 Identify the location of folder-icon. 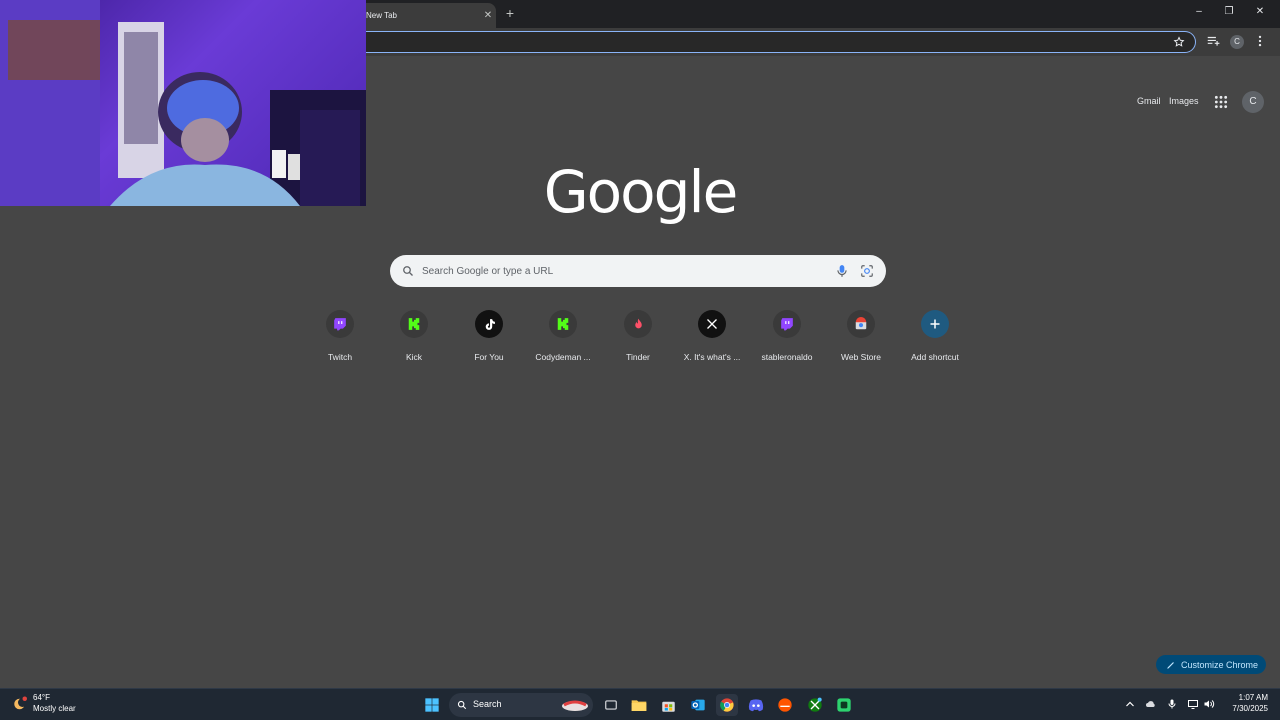
(639, 705).